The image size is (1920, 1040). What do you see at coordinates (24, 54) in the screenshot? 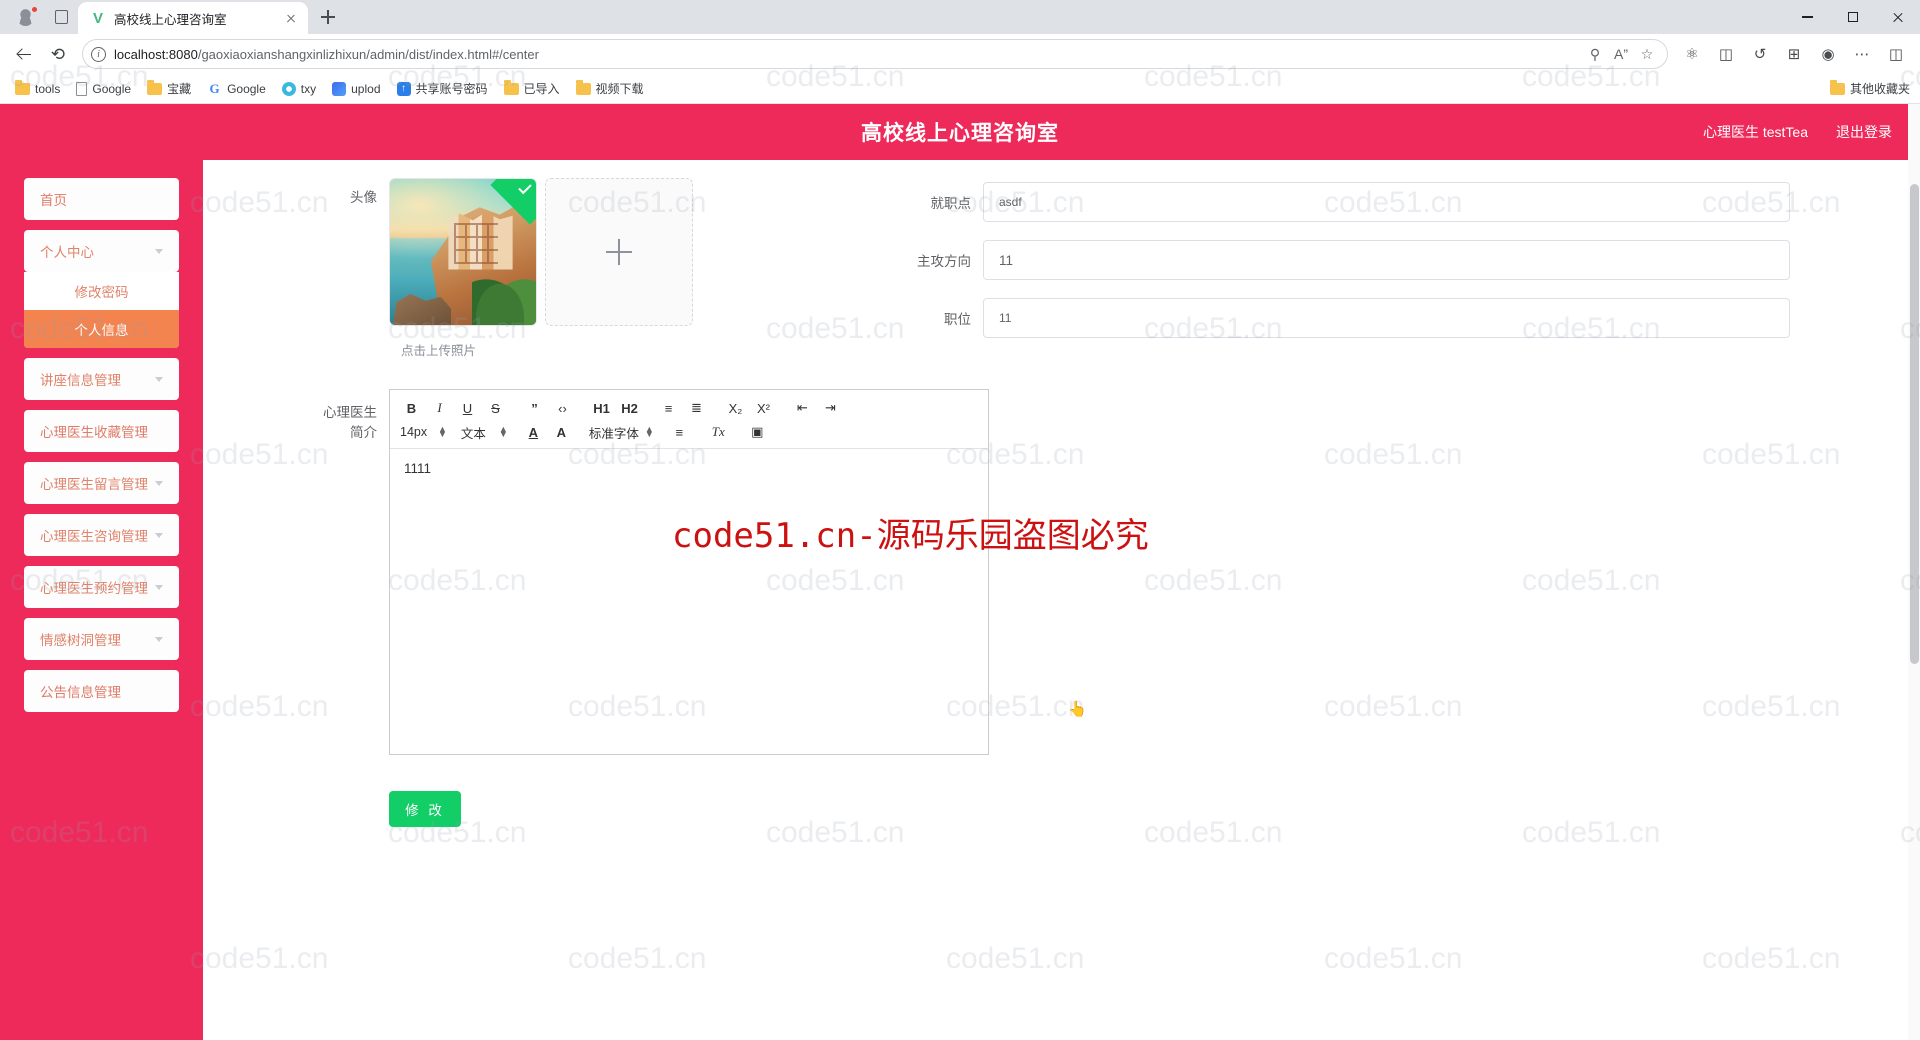
I see `back-button` at bounding box center [24, 54].